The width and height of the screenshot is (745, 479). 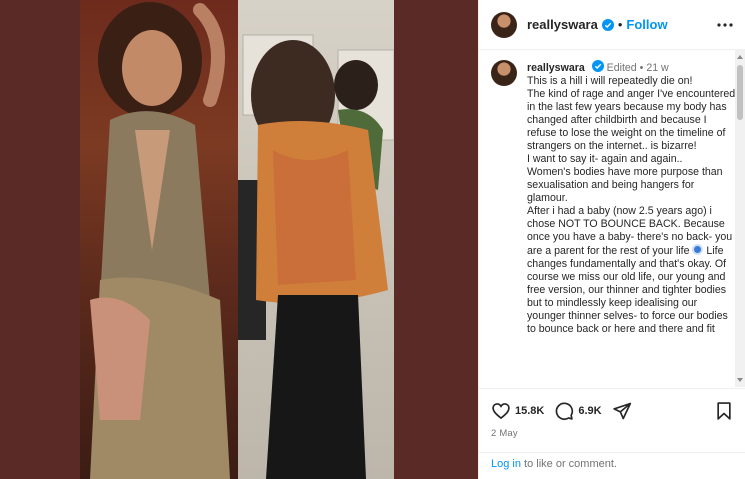 I want to click on login-prompt-text: to like or comment., so click(x=568, y=464).